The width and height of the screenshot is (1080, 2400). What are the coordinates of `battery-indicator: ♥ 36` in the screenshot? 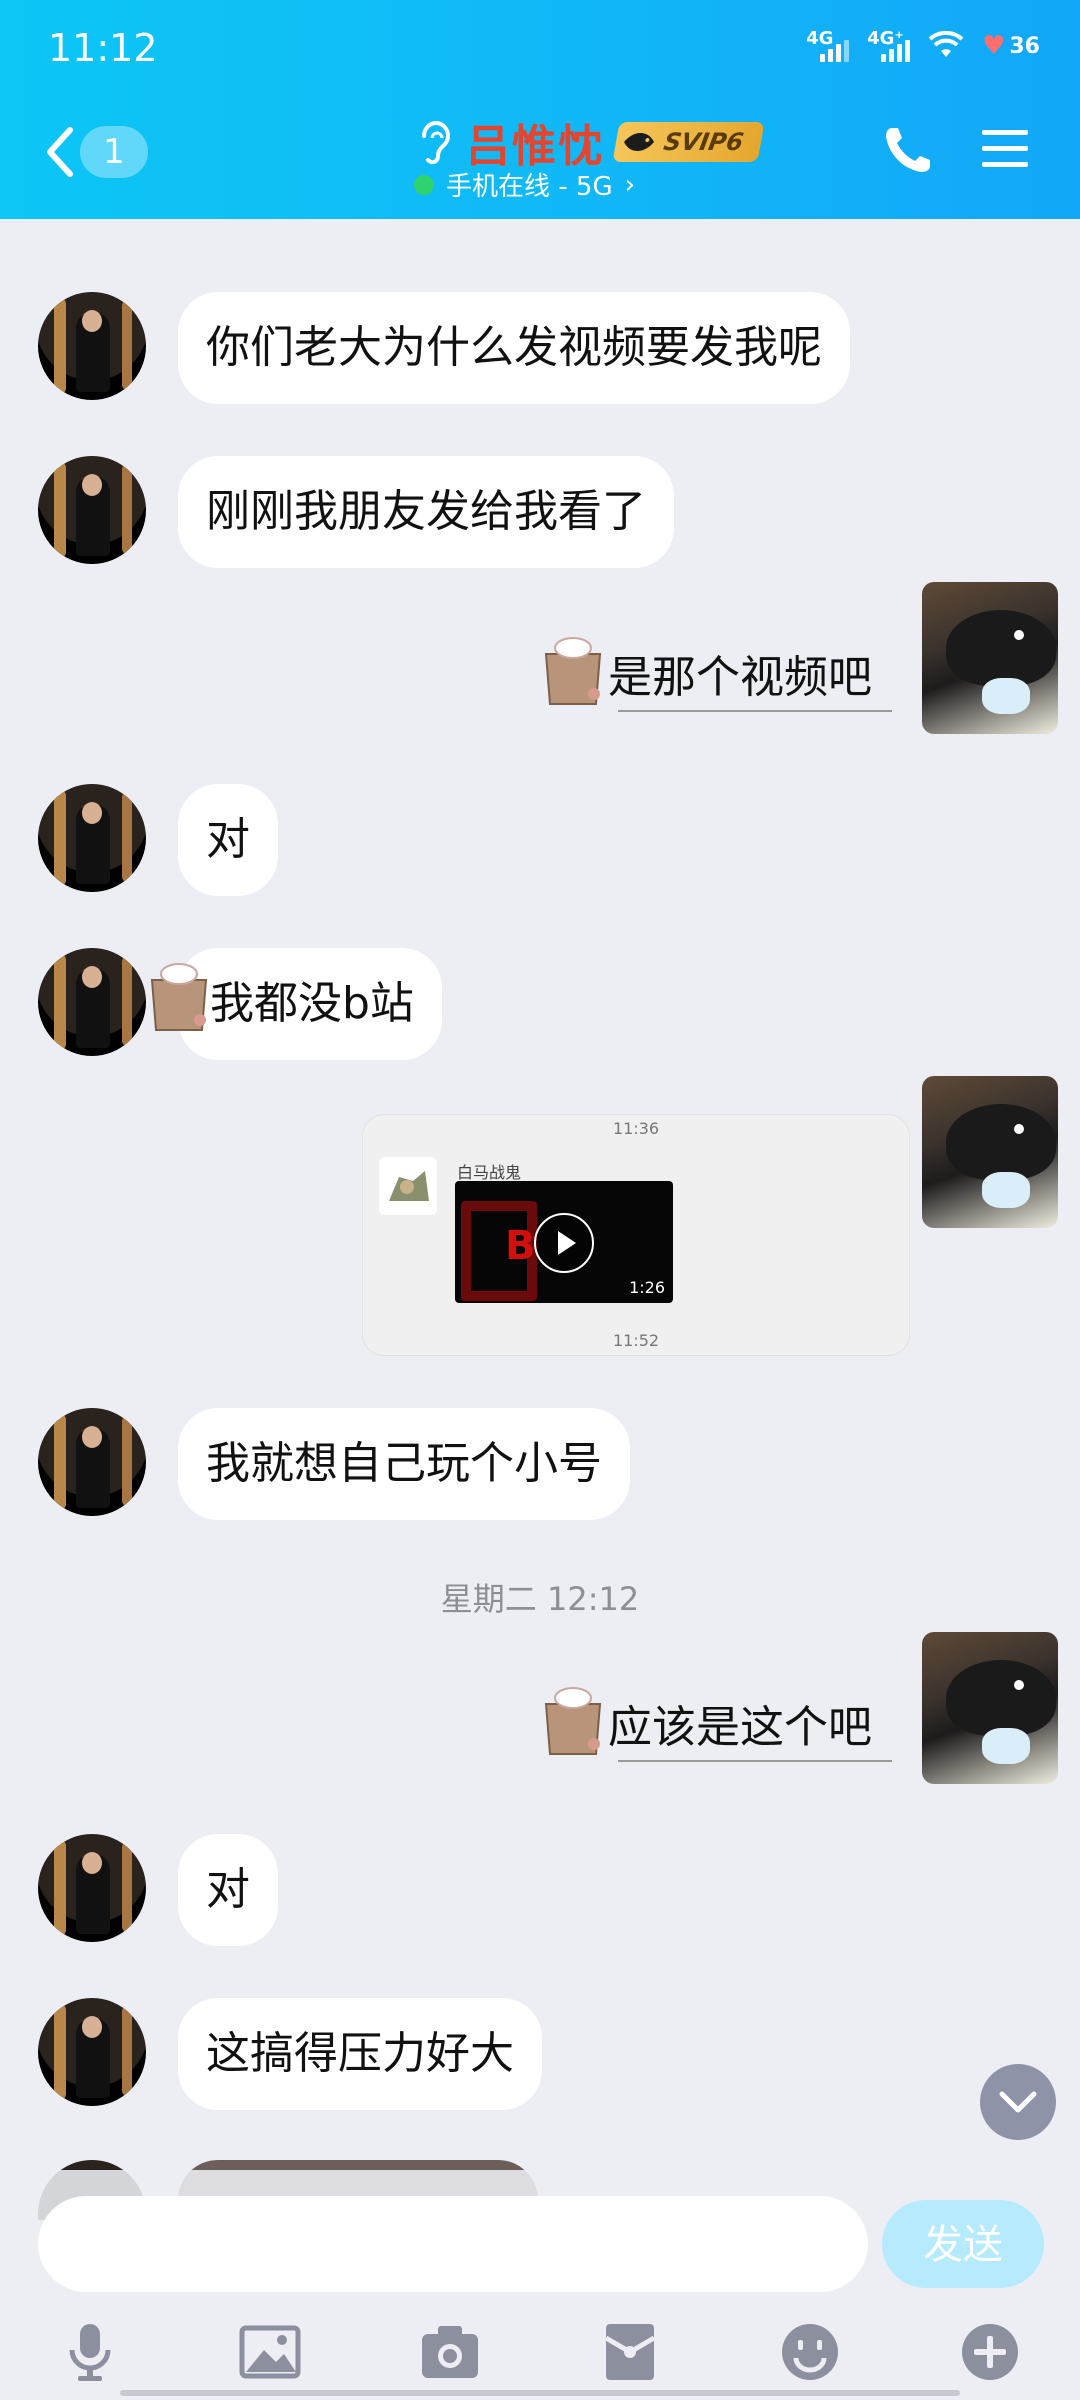 It's located at (1011, 46).